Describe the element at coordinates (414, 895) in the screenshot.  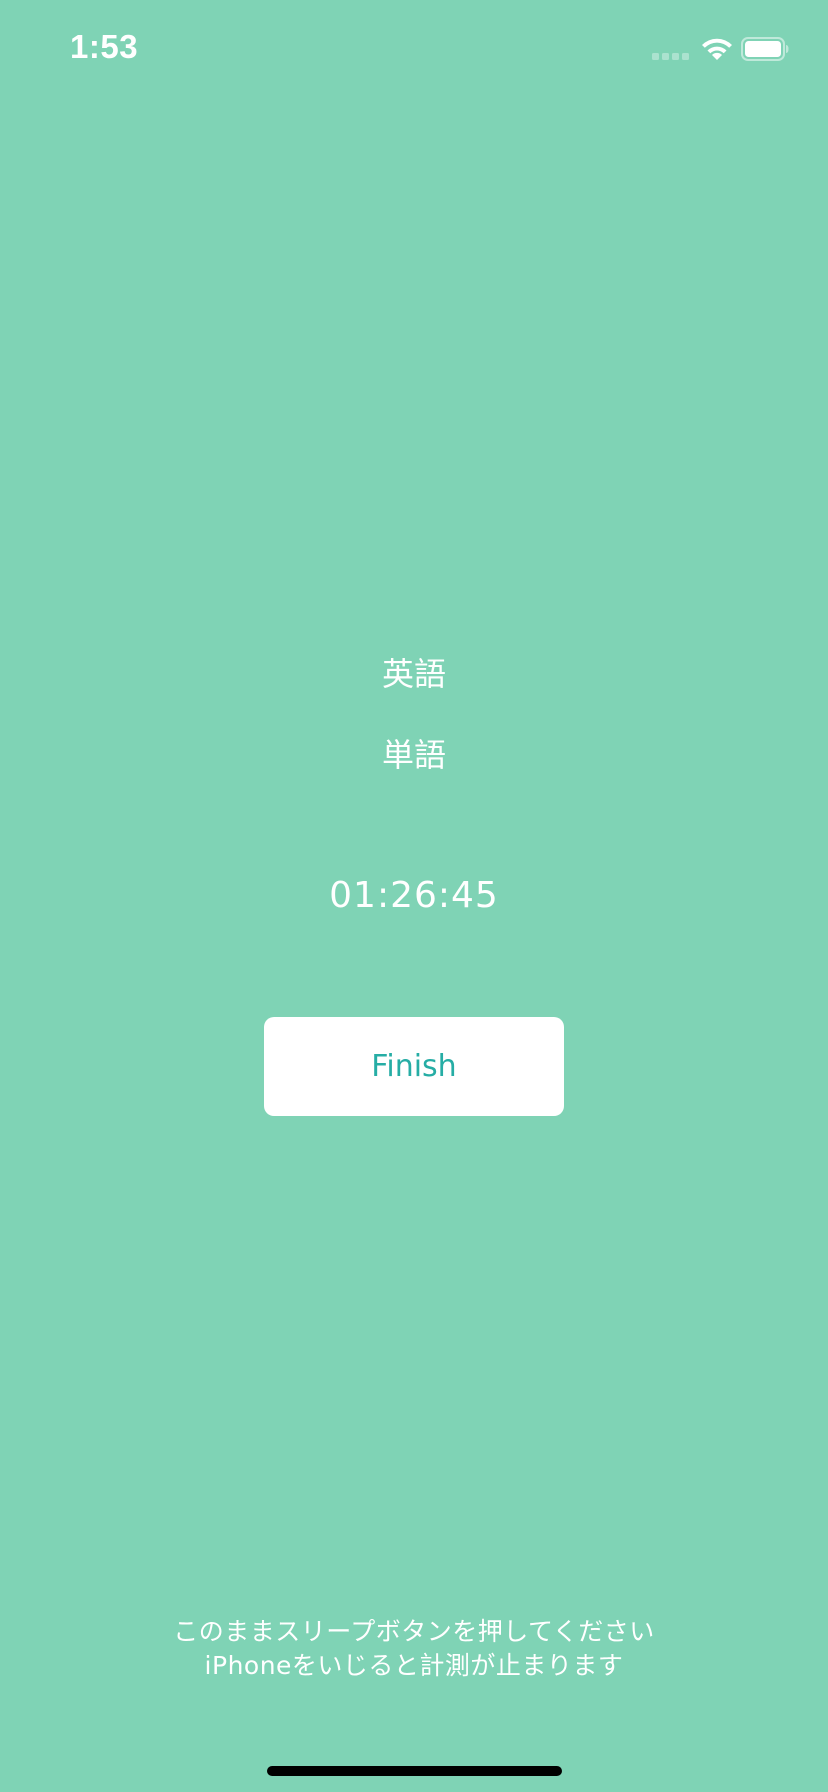
I see `elapsed-timer: 01:26:45` at that location.